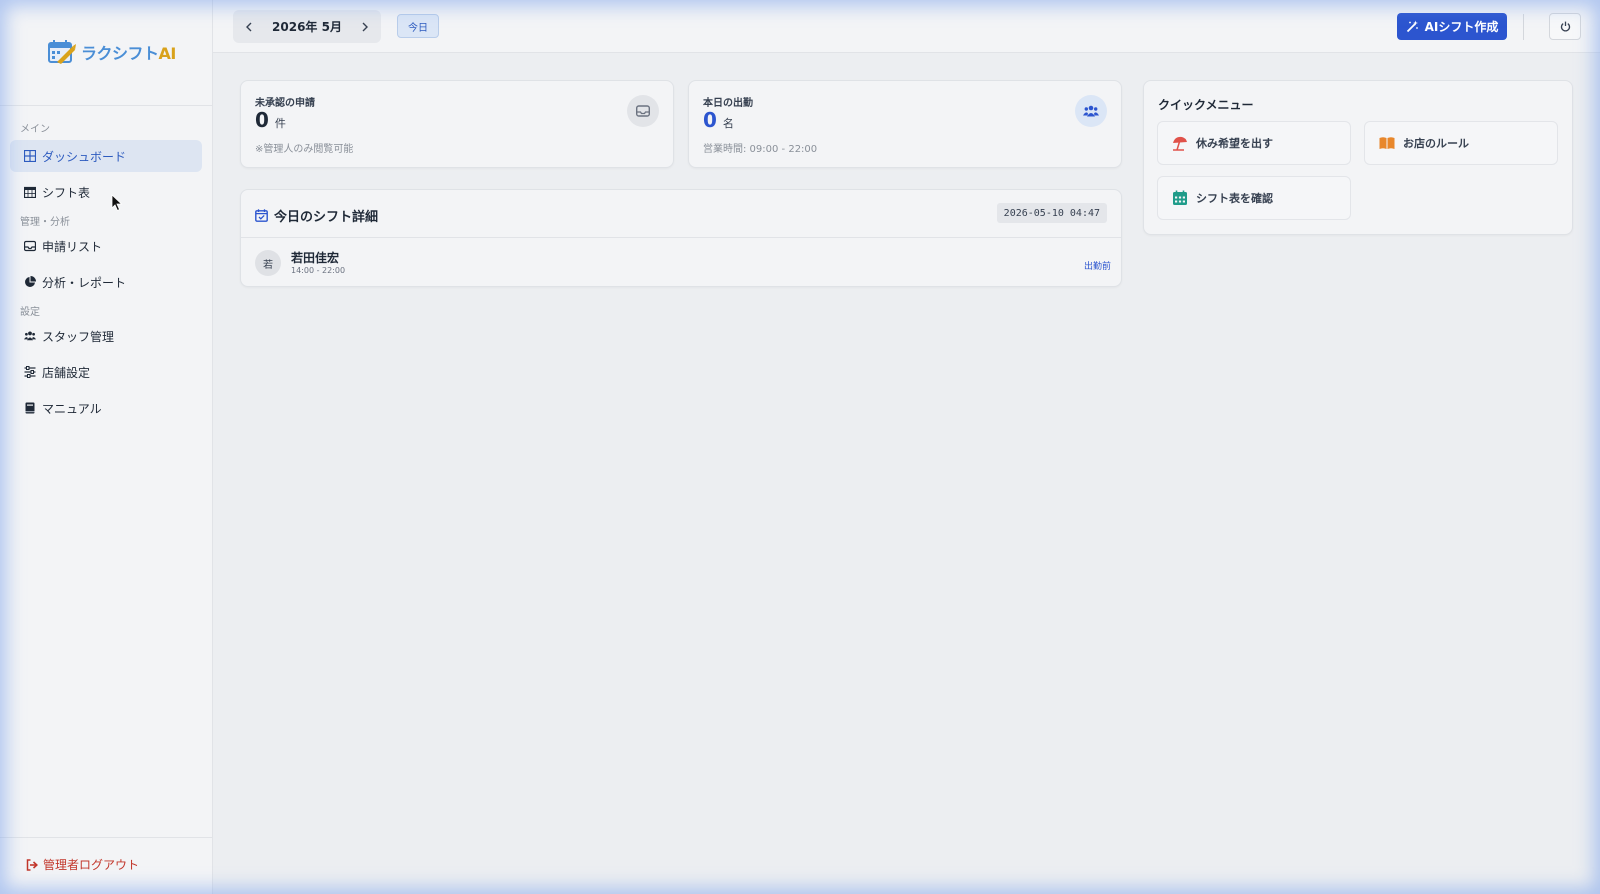  I want to click on logout-label: 管理者ログアウト, so click(91, 865).